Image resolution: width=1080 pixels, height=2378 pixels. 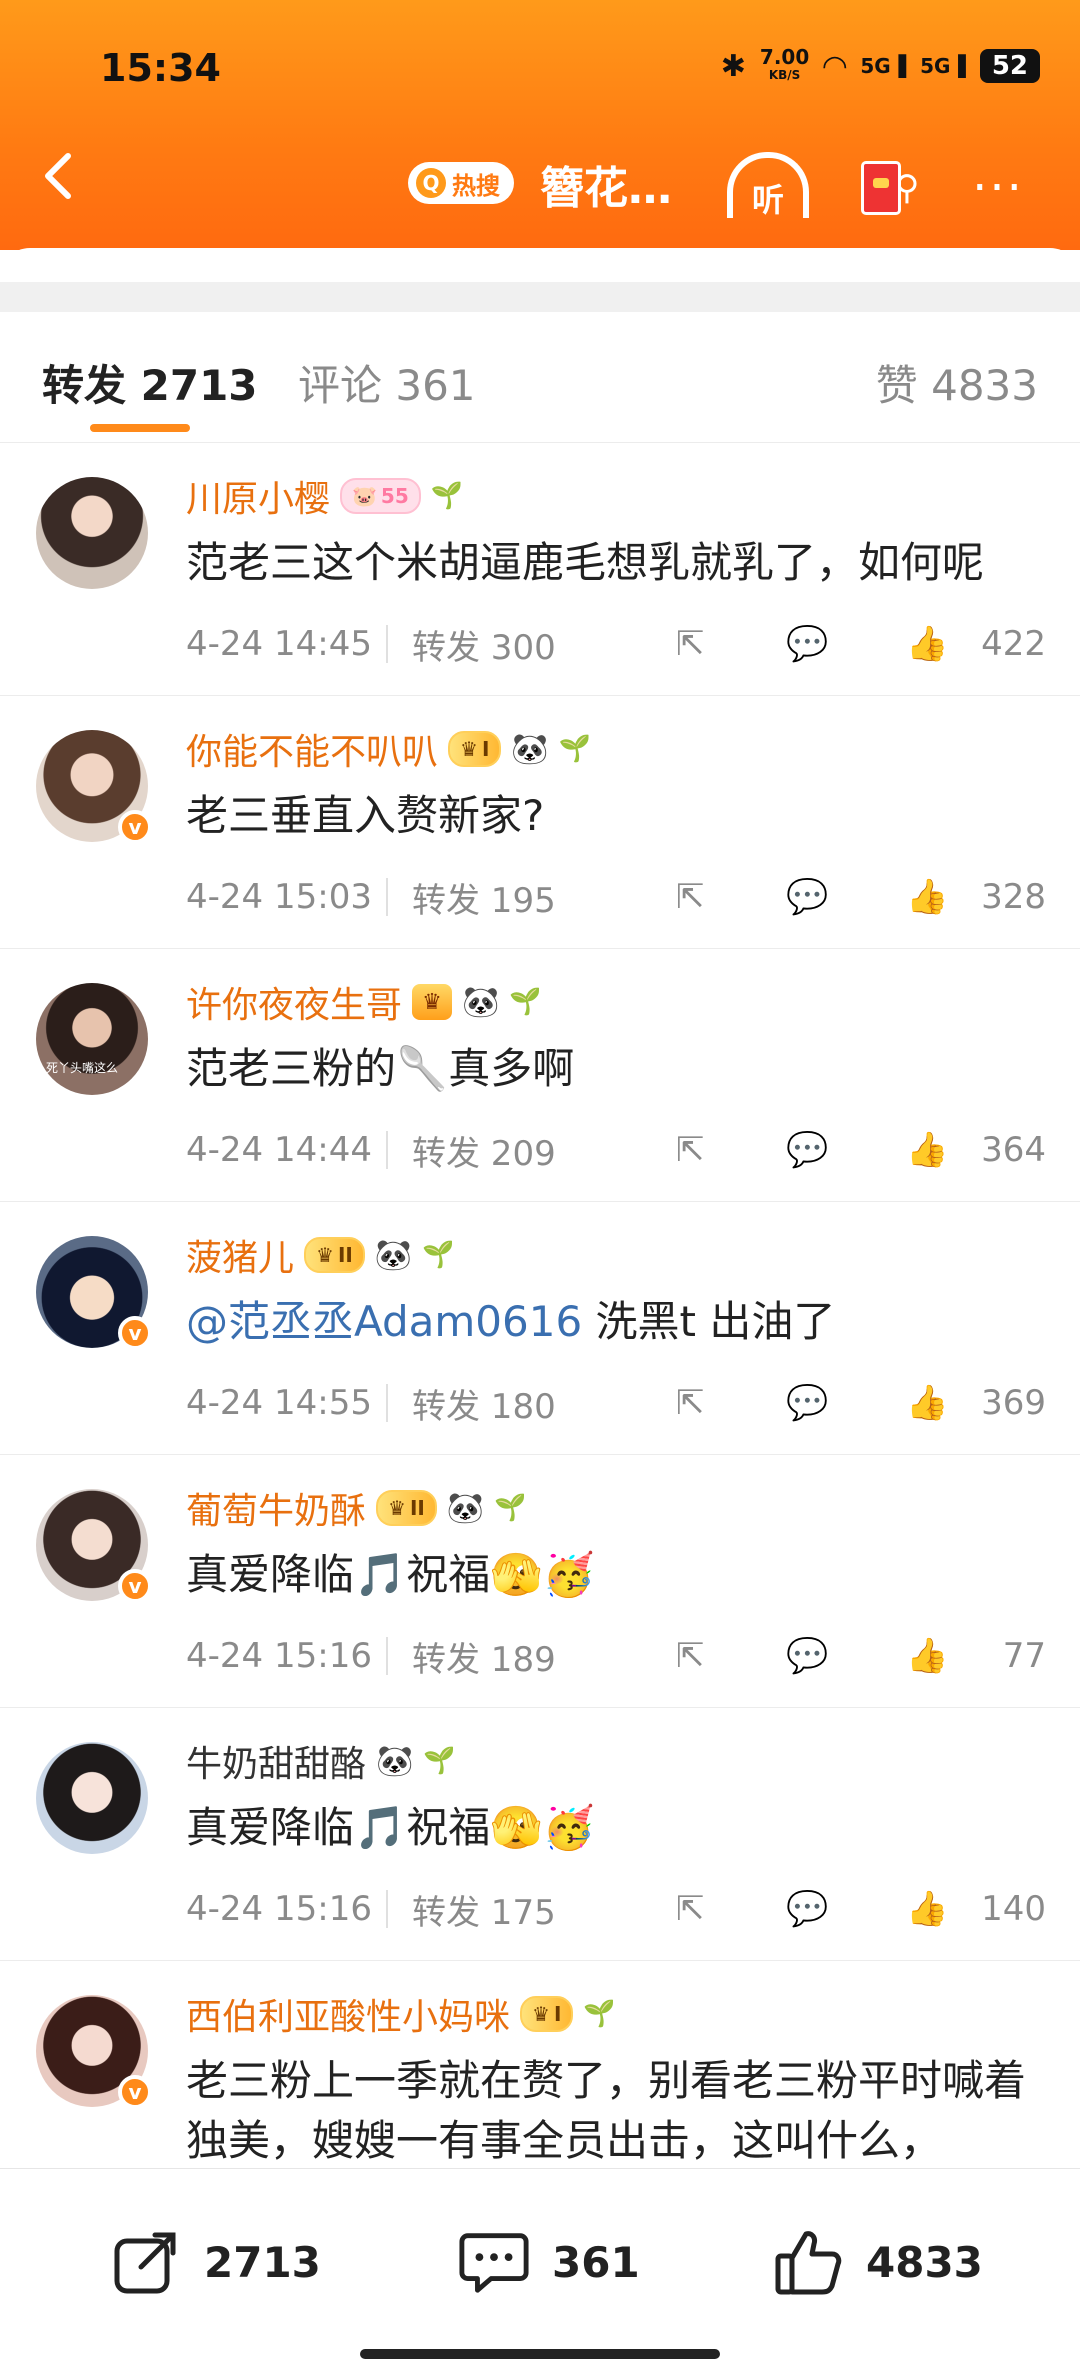 I want to click on member-badge: ♛ II, so click(x=406, y=1508).